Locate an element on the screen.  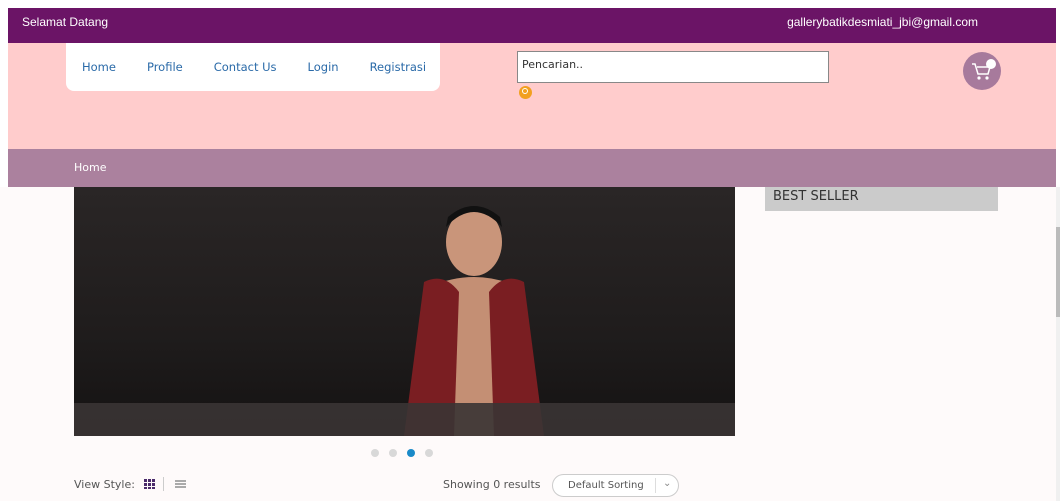
cart-badge is located at coordinates (991, 64).